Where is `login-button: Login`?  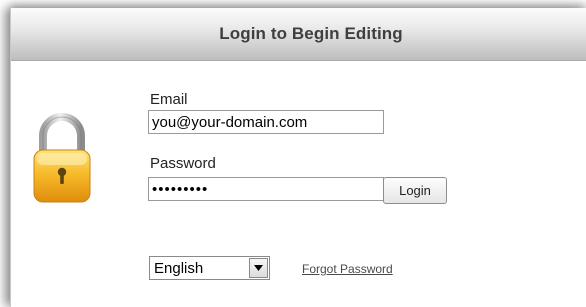 login-button: Login is located at coordinates (415, 190).